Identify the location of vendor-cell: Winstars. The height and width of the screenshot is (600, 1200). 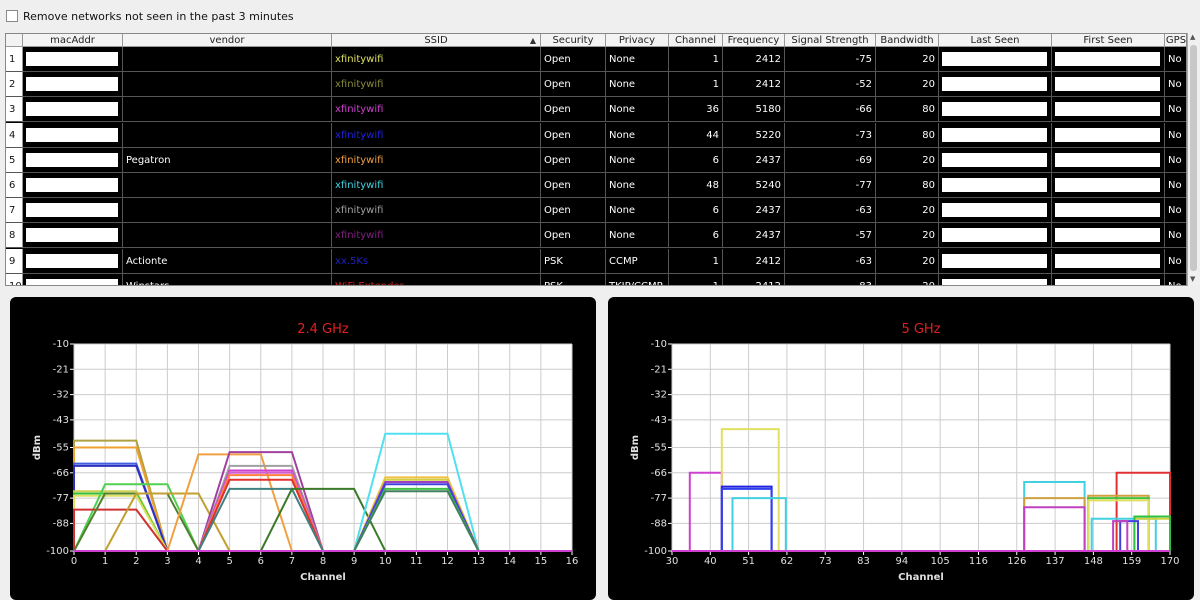
(227, 279).